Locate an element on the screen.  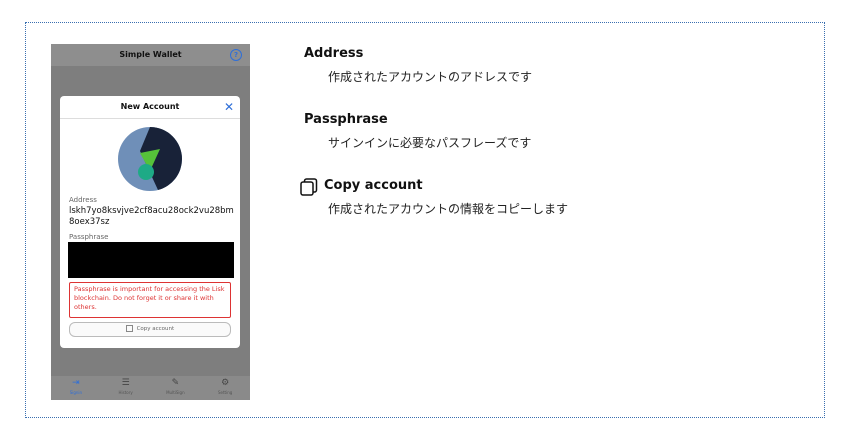
address-desc-title: Address is located at coordinates (334, 53).